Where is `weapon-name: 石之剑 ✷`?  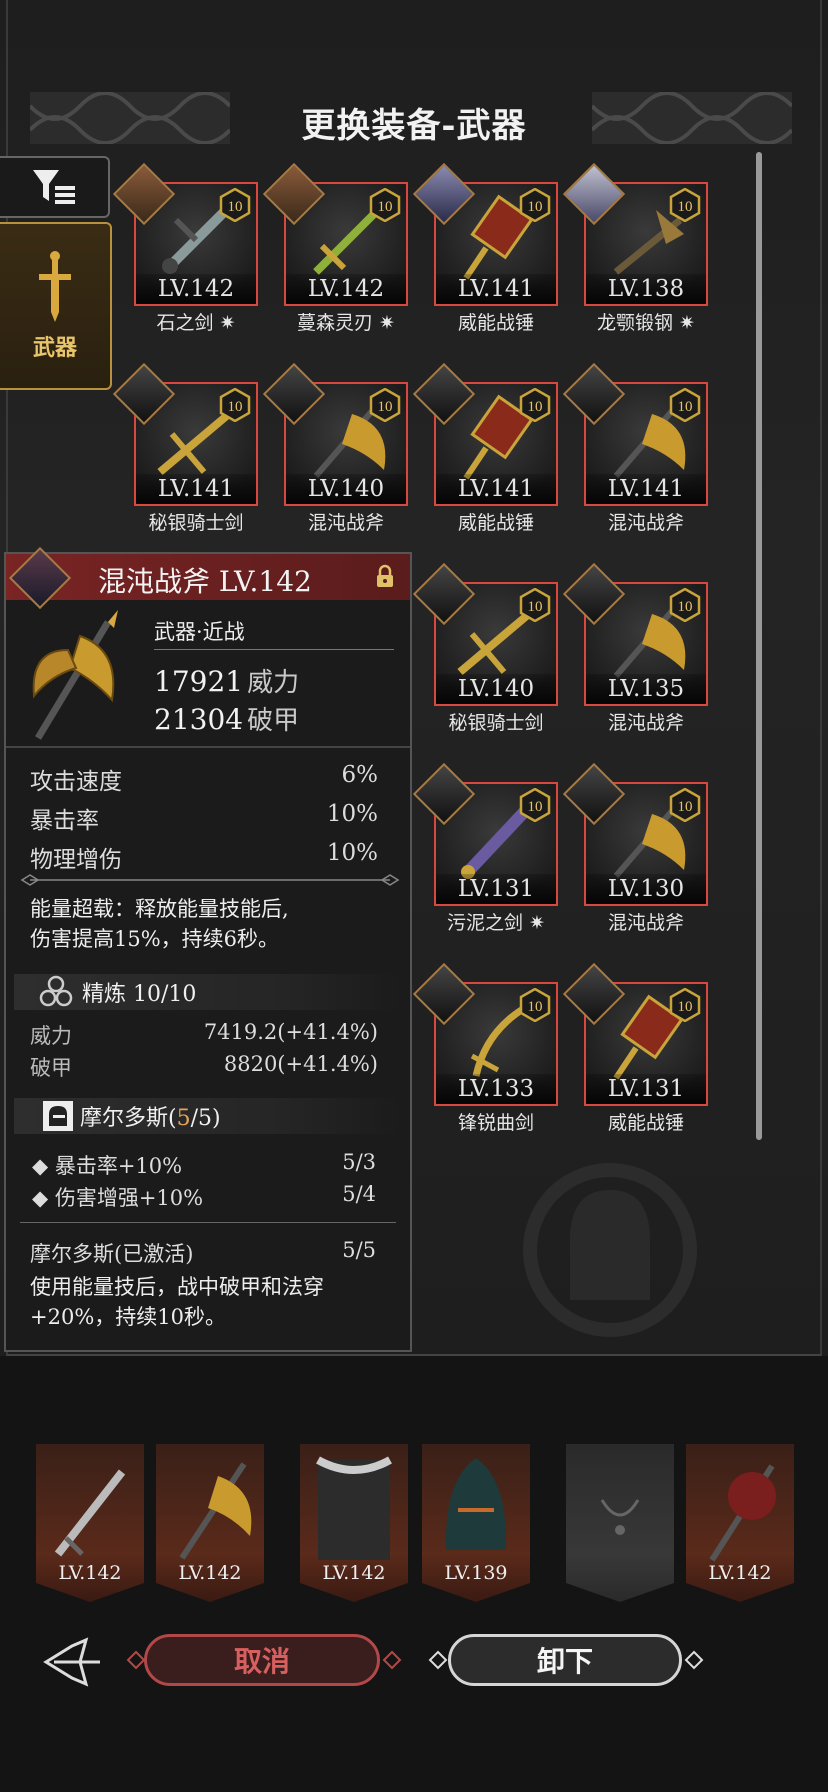
weapon-name: 石之剑 ✷ is located at coordinates (196, 323).